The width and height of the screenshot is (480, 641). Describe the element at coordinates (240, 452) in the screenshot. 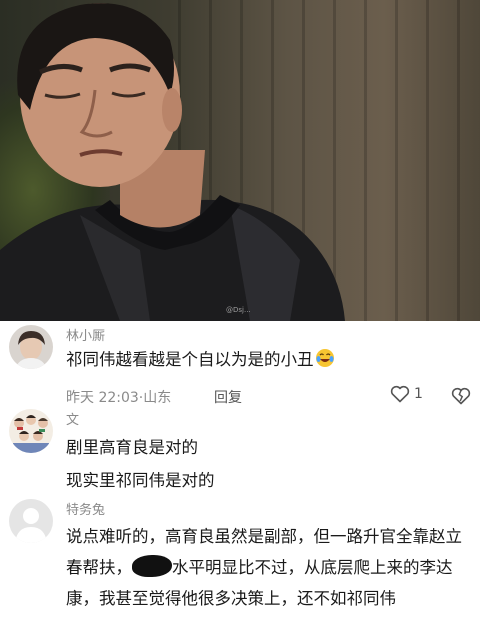

I see `comment-item: 文 剧里高育良是对的 现实里祁同伟是对的` at that location.